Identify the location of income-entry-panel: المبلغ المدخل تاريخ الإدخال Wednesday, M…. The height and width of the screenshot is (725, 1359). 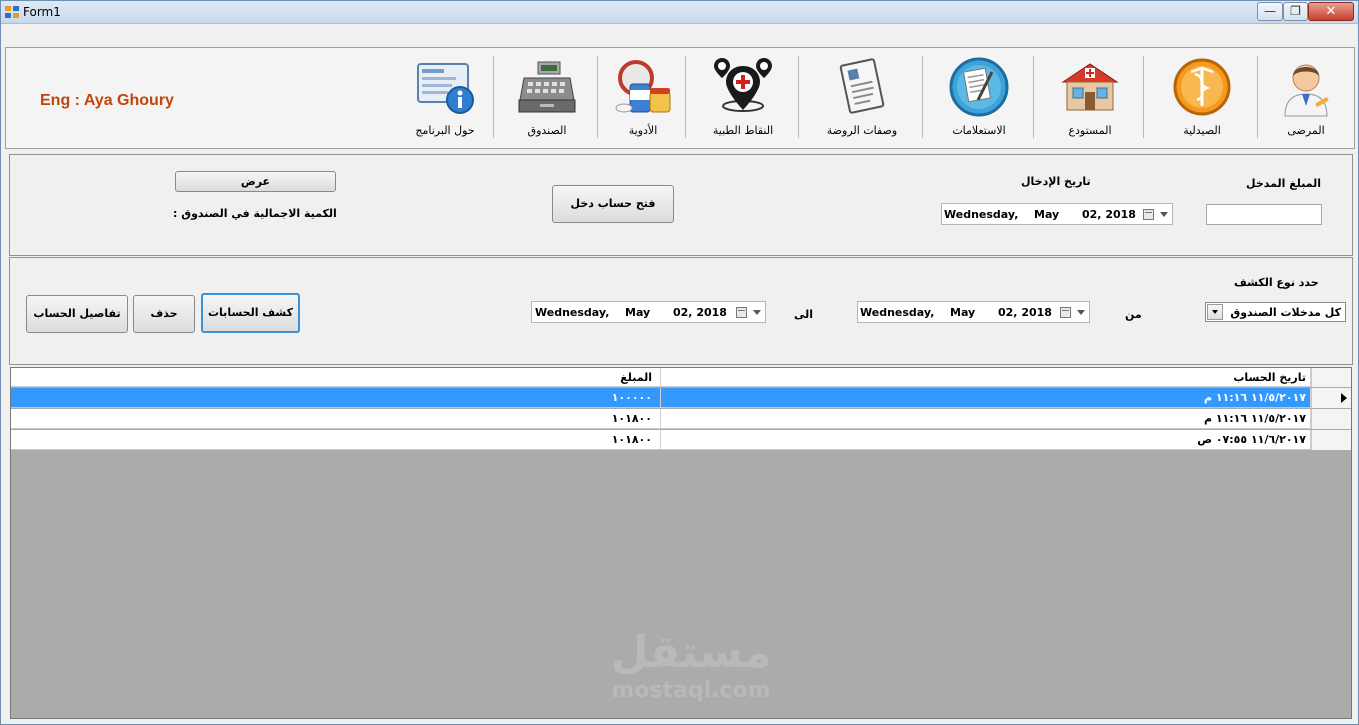
(681, 205).